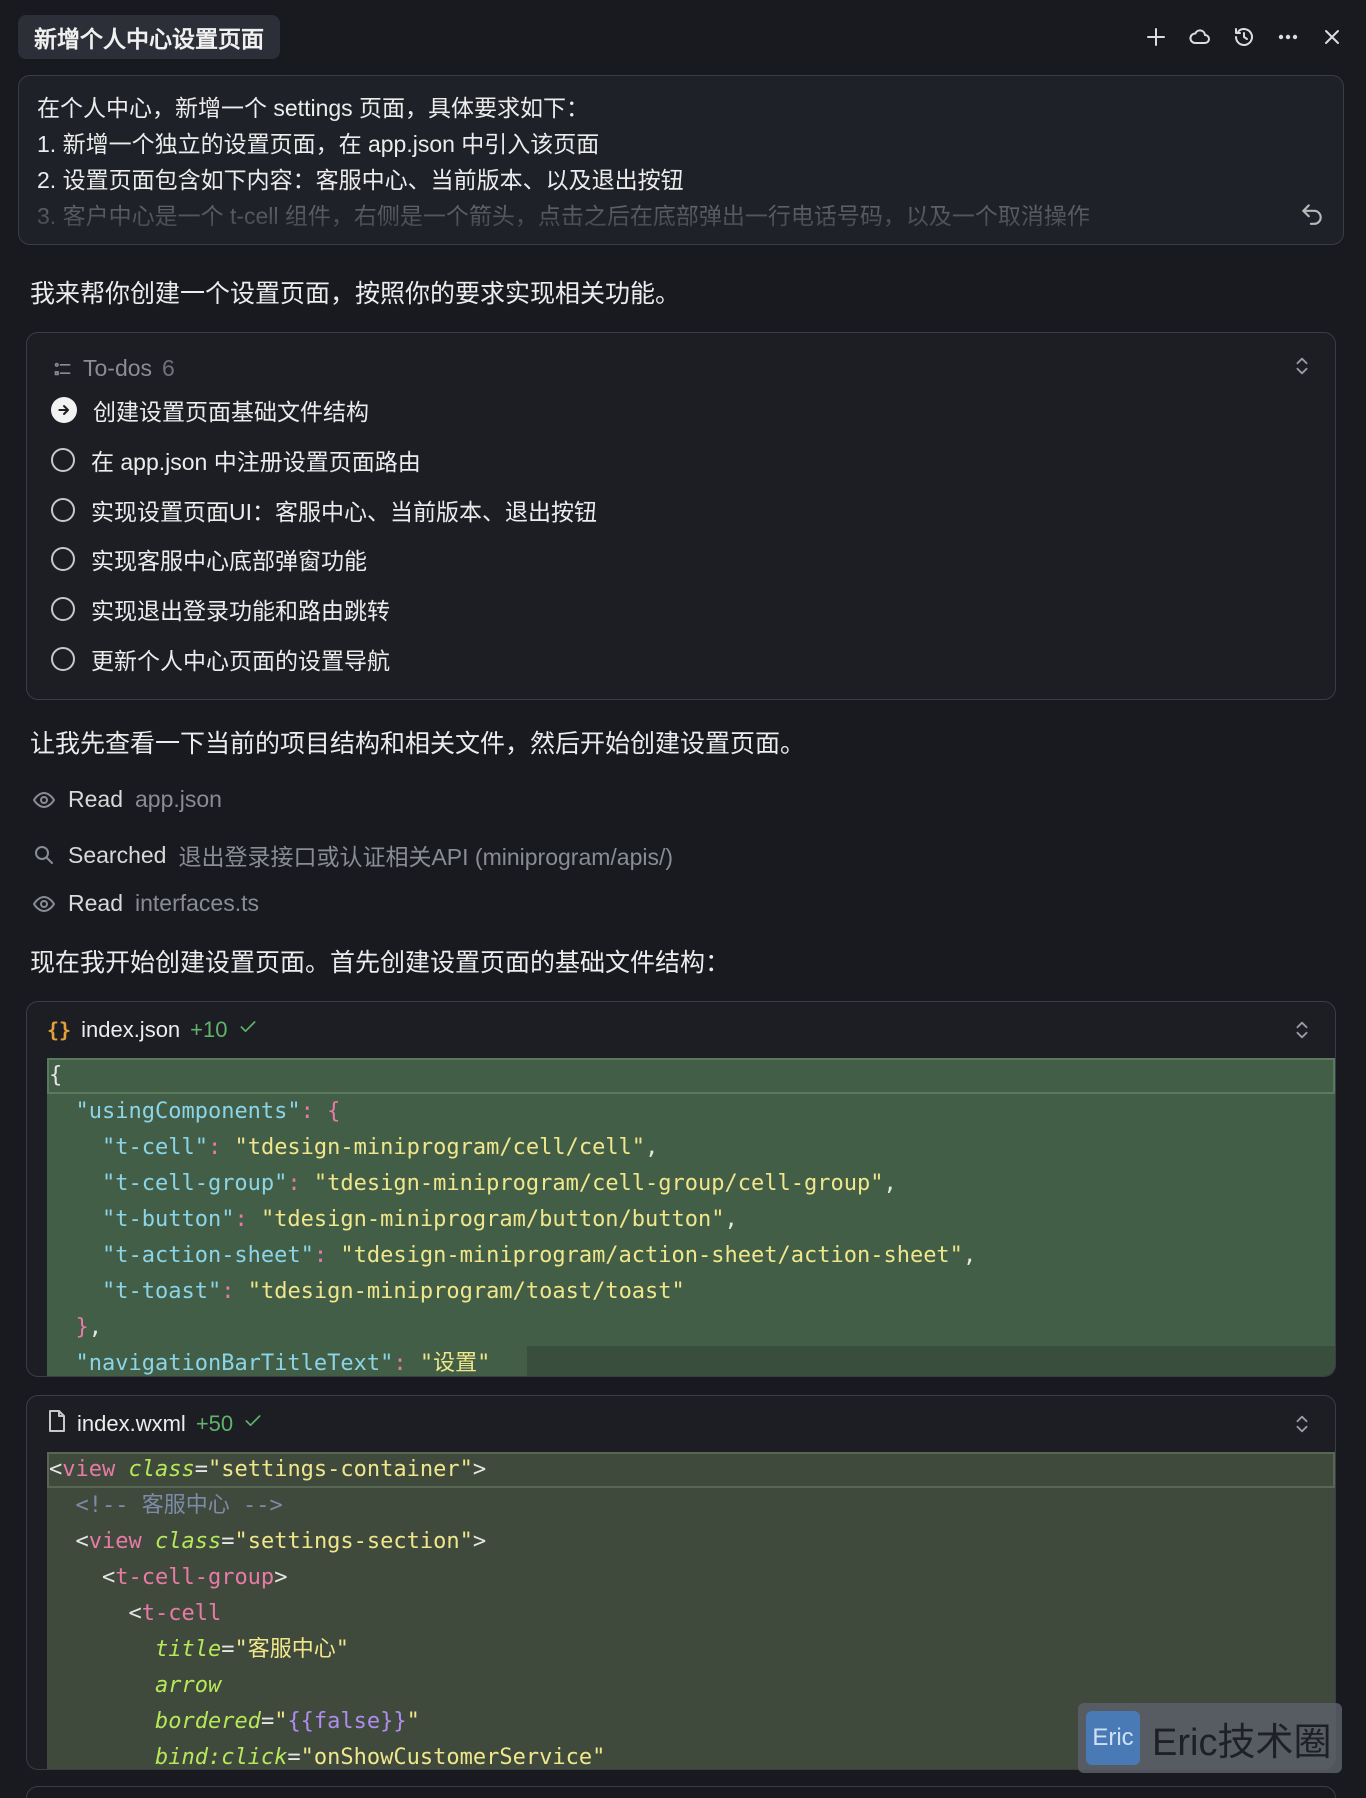 The width and height of the screenshot is (1366, 1798). Describe the element at coordinates (131, 1423) in the screenshot. I see `file-name: index.wxml` at that location.